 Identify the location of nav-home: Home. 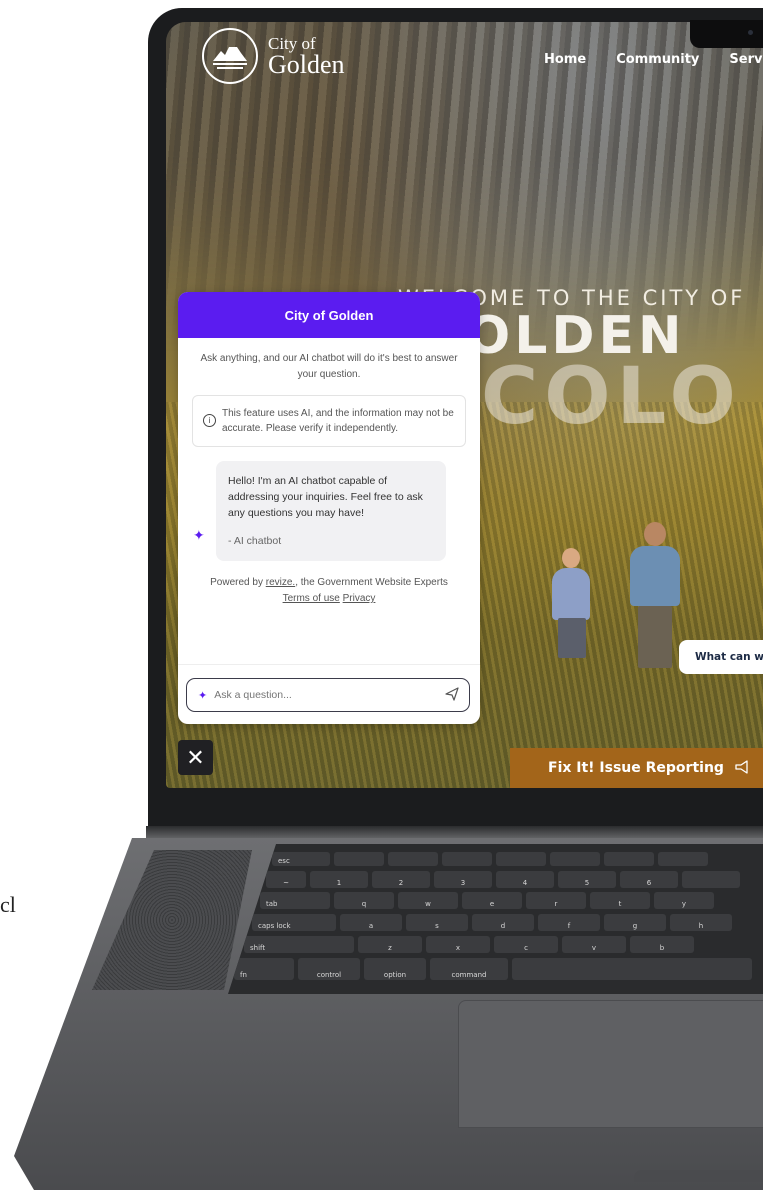
(565, 59).